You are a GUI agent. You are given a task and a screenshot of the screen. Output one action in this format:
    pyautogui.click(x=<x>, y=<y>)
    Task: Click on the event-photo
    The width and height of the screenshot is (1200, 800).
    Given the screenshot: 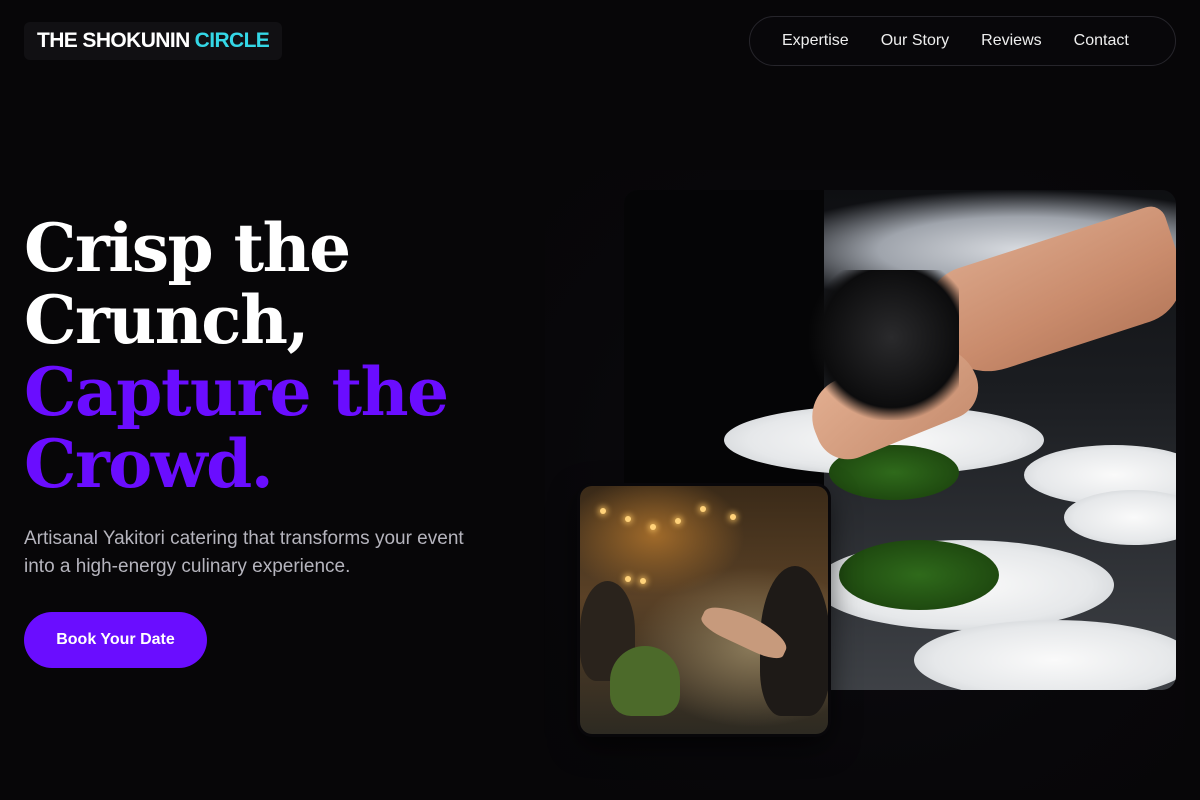 What is the action you would take?
    pyautogui.click(x=704, y=610)
    